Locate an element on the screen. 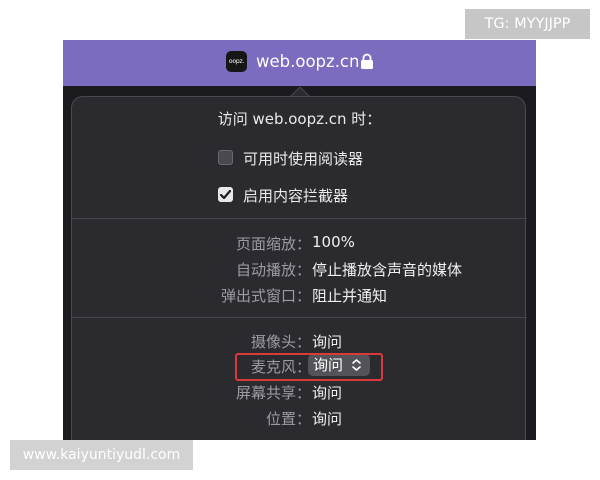 The height and width of the screenshot is (480, 600). lock-icon is located at coordinates (367, 61).